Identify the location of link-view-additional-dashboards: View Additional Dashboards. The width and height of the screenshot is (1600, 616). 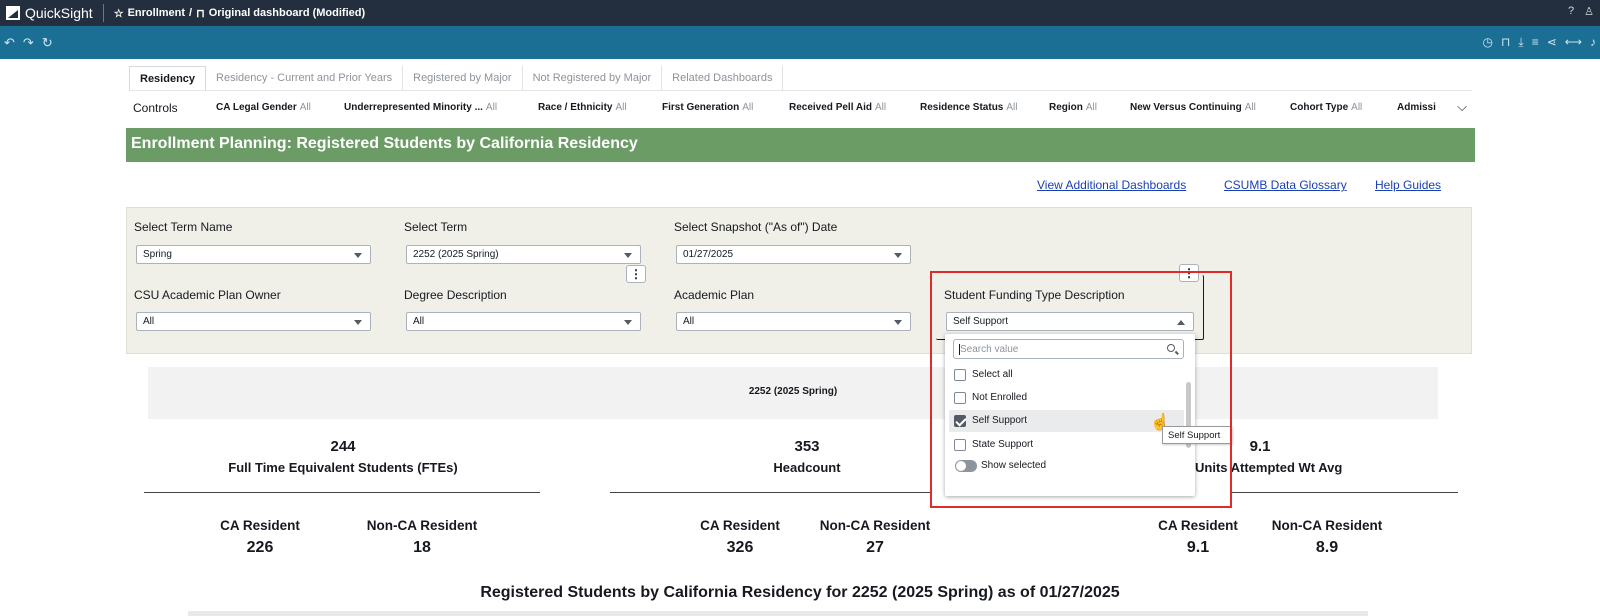
(1111, 185).